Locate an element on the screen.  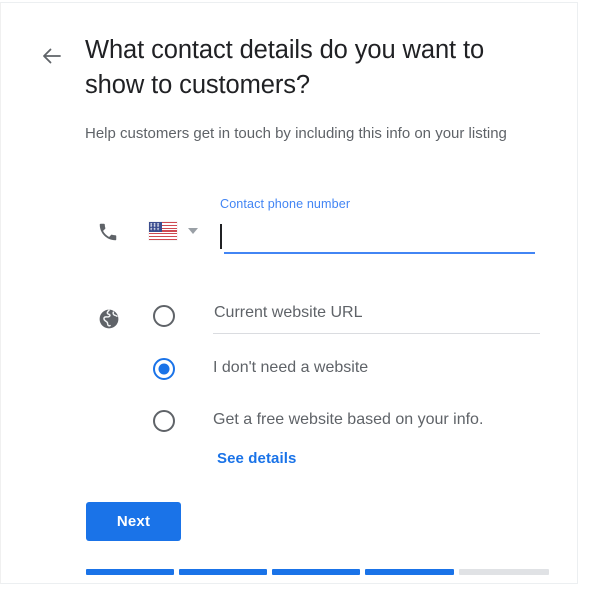
arrow-left-icon is located at coordinates (52, 56).